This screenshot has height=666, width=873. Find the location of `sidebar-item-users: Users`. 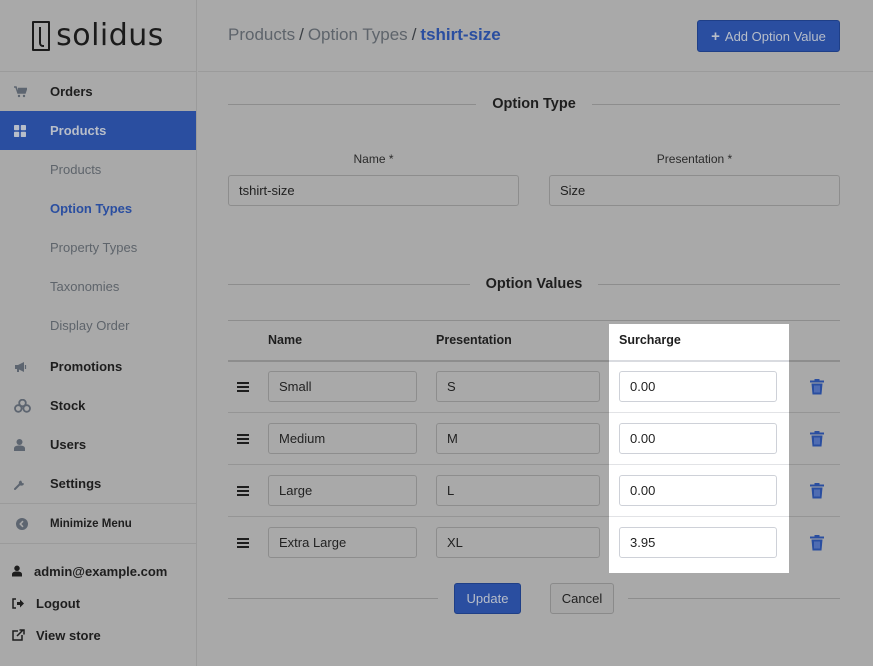

sidebar-item-users: Users is located at coordinates (98, 444).